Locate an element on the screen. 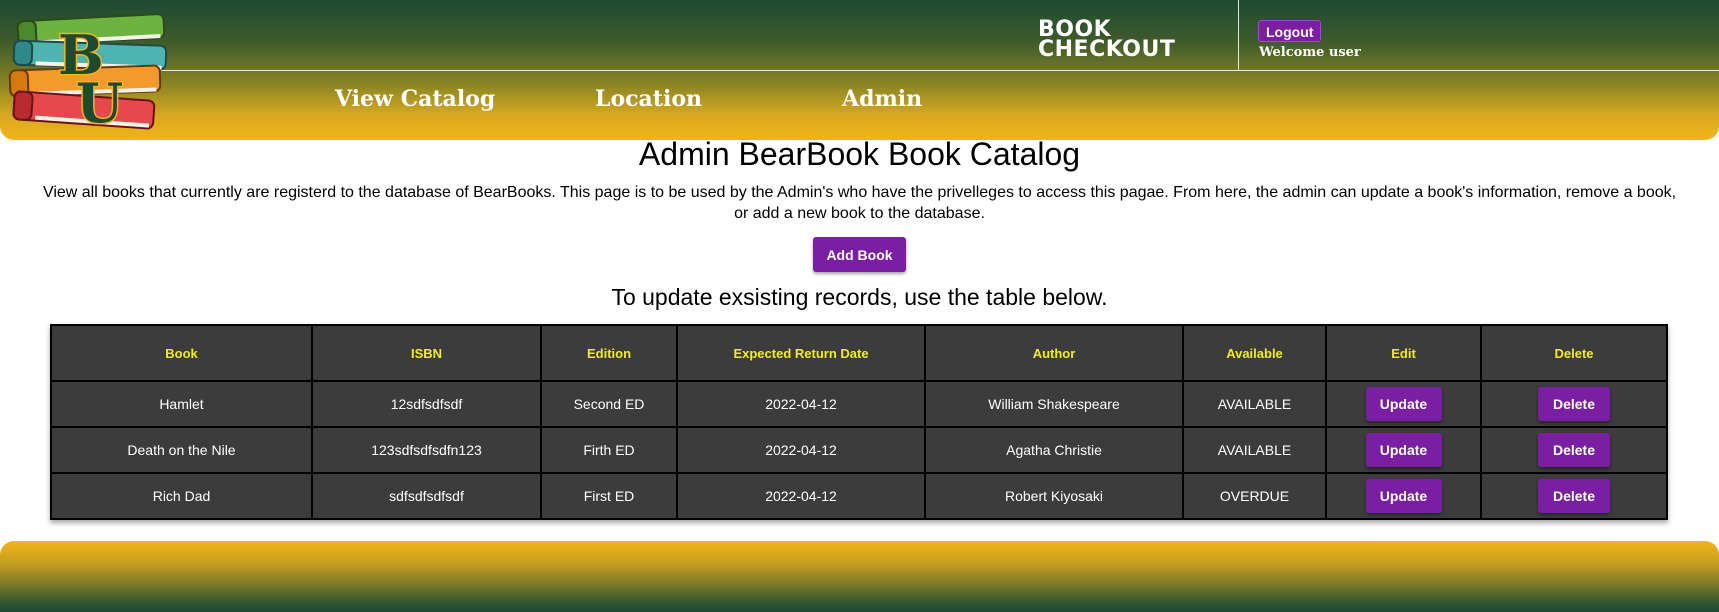 The image size is (1719, 612). add-book-button: Add Book is located at coordinates (859, 254).